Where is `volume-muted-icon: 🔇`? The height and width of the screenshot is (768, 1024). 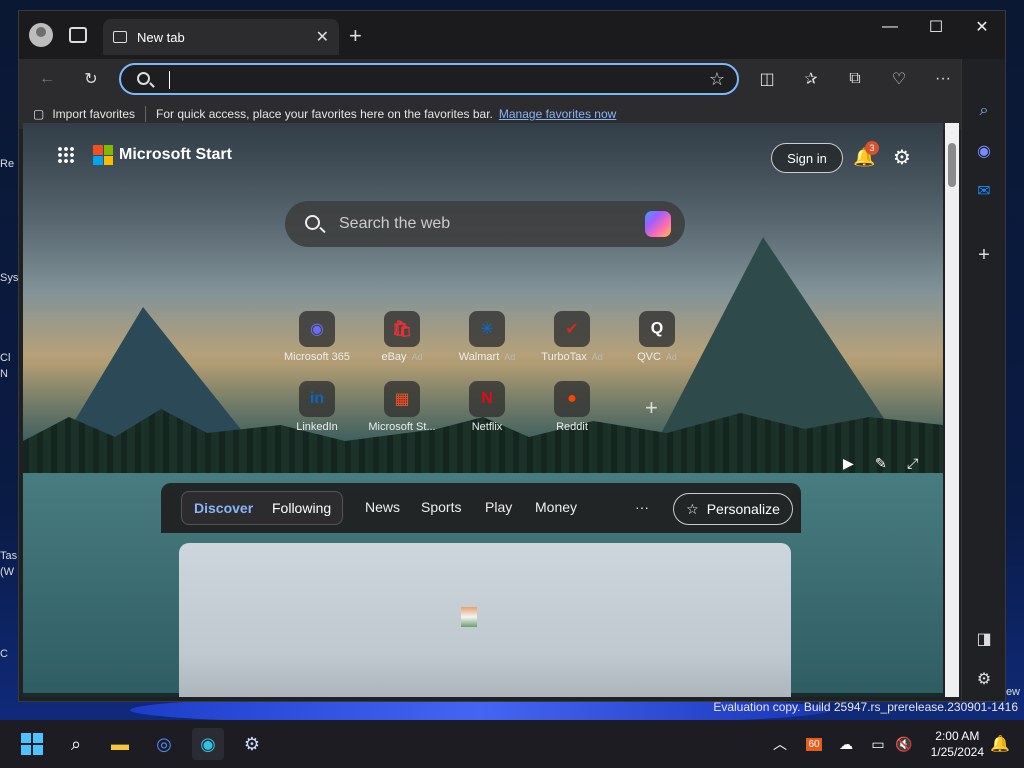 volume-muted-icon: 🔇 is located at coordinates (904, 744).